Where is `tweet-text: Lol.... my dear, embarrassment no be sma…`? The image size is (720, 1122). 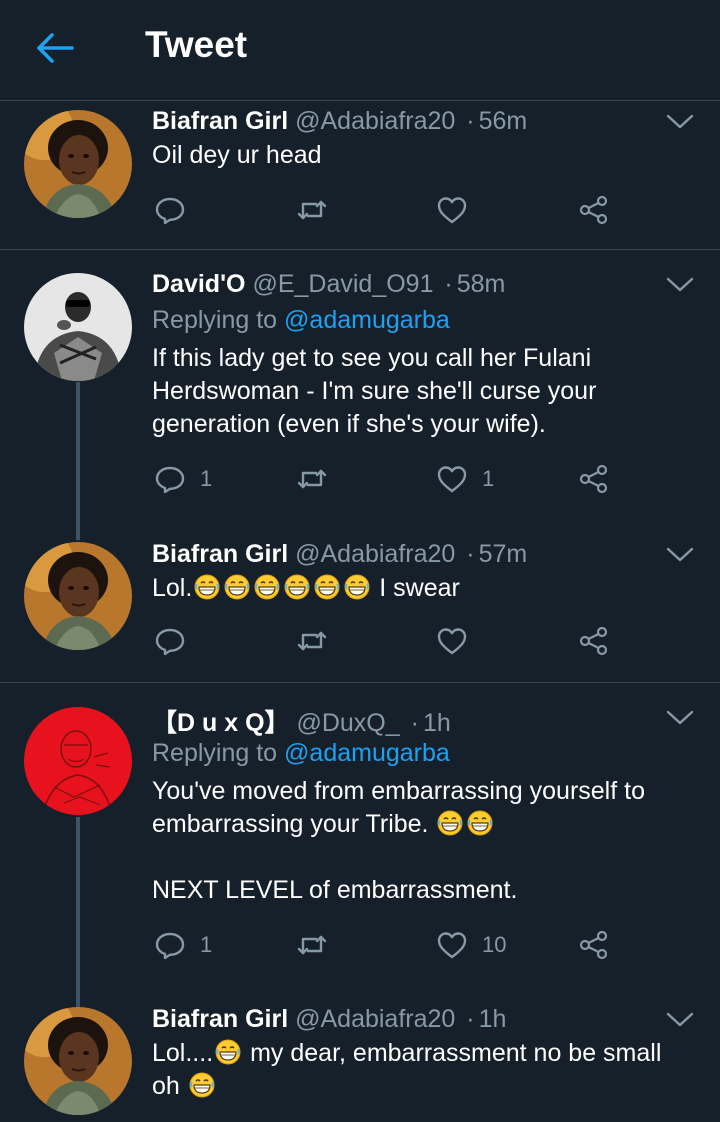
tweet-text: Lol.... my dear, embarrassment no be sma… is located at coordinates (422, 1070).